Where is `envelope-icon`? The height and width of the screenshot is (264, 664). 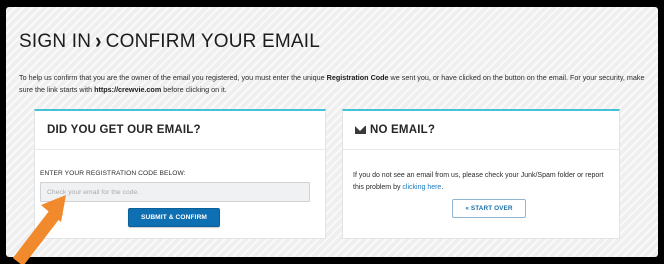
envelope-icon is located at coordinates (360, 130).